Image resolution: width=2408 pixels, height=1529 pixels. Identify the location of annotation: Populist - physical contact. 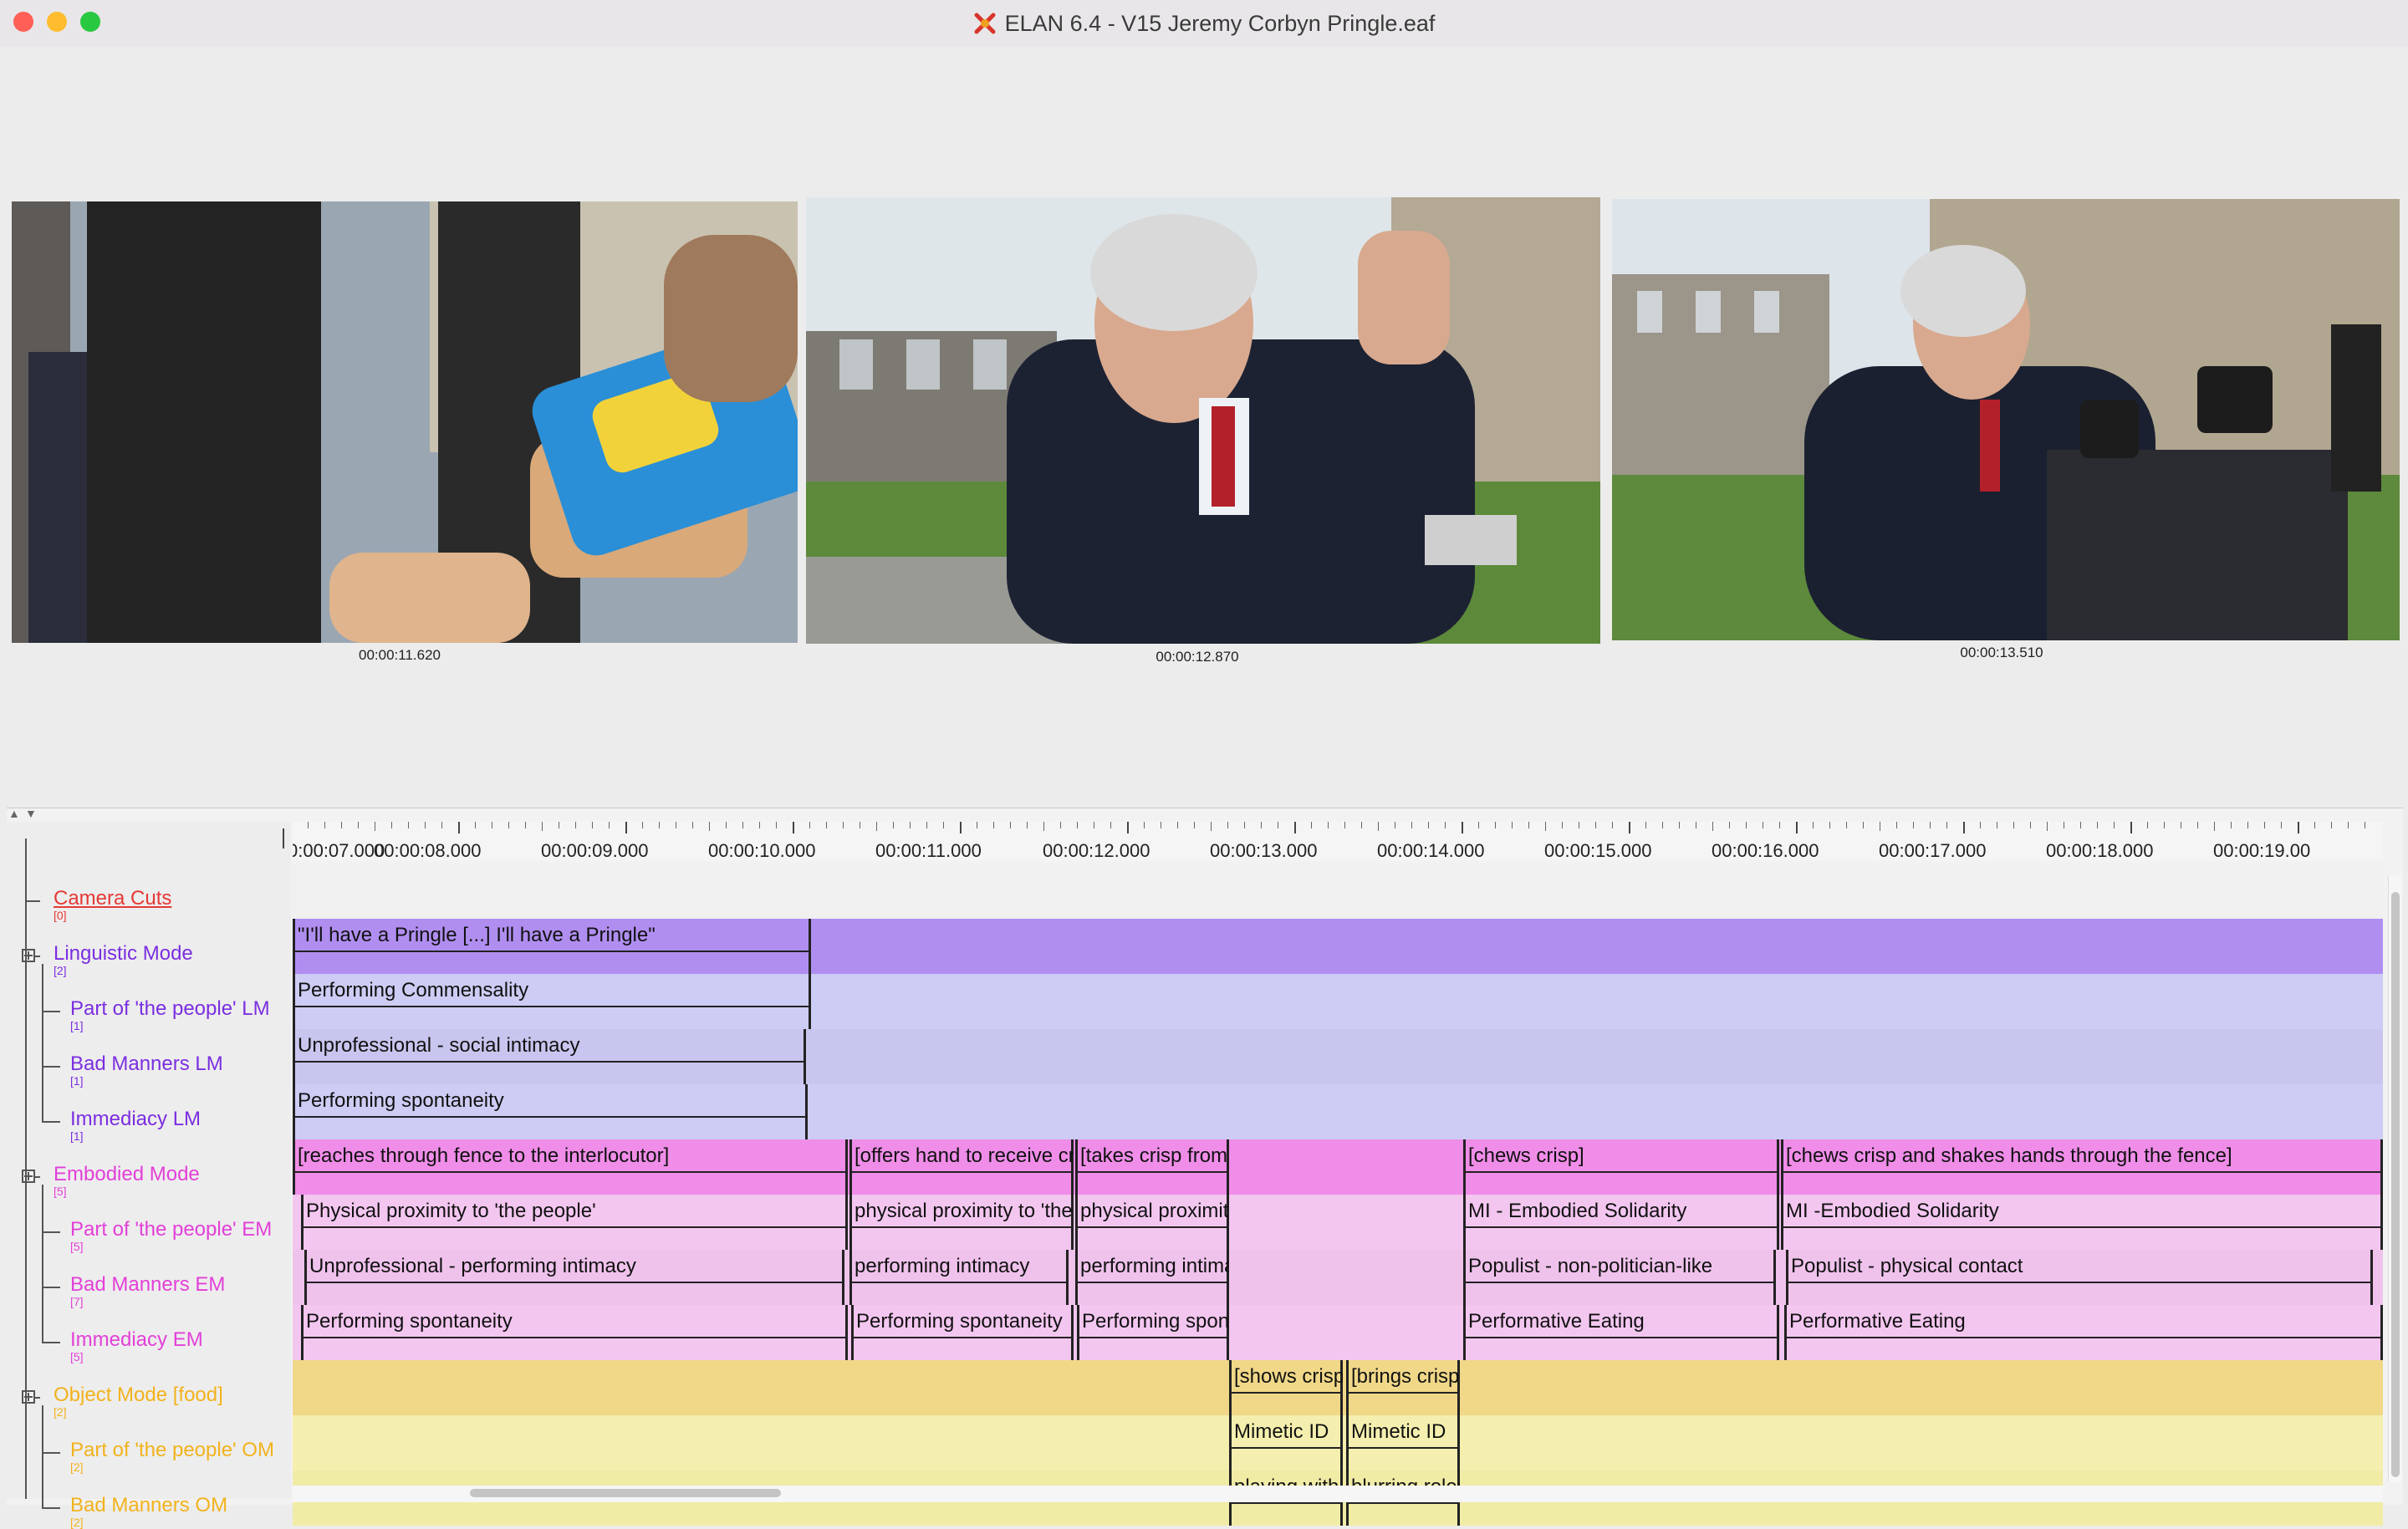
(2080, 1277).